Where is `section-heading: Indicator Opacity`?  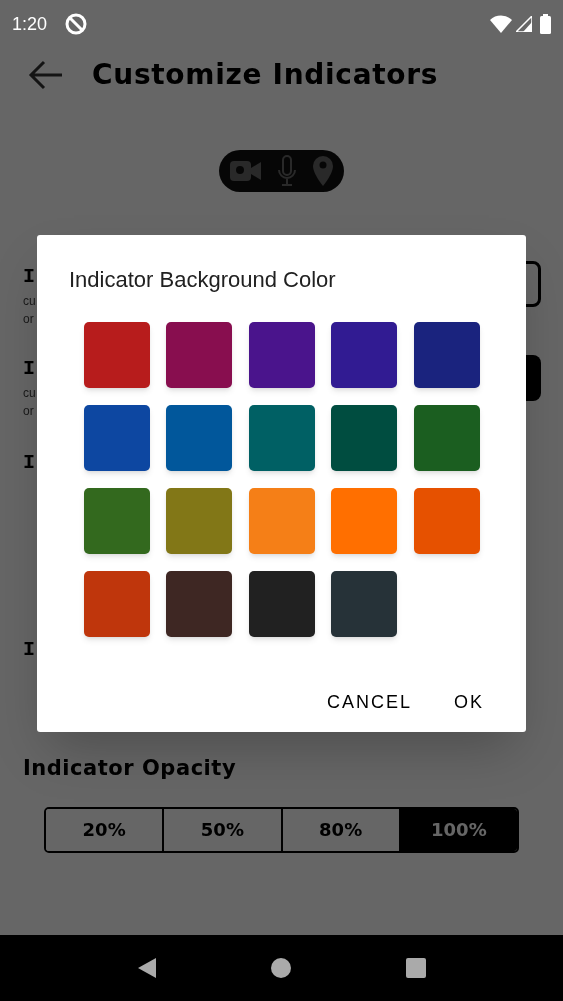
section-heading: Indicator Opacity is located at coordinates (130, 768).